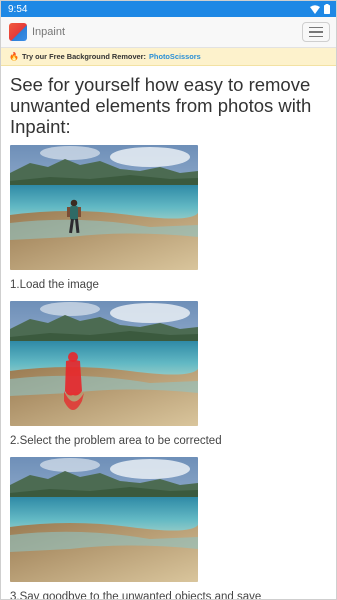 The image size is (337, 600). I want to click on flame-icon: 🔥, so click(14, 56).